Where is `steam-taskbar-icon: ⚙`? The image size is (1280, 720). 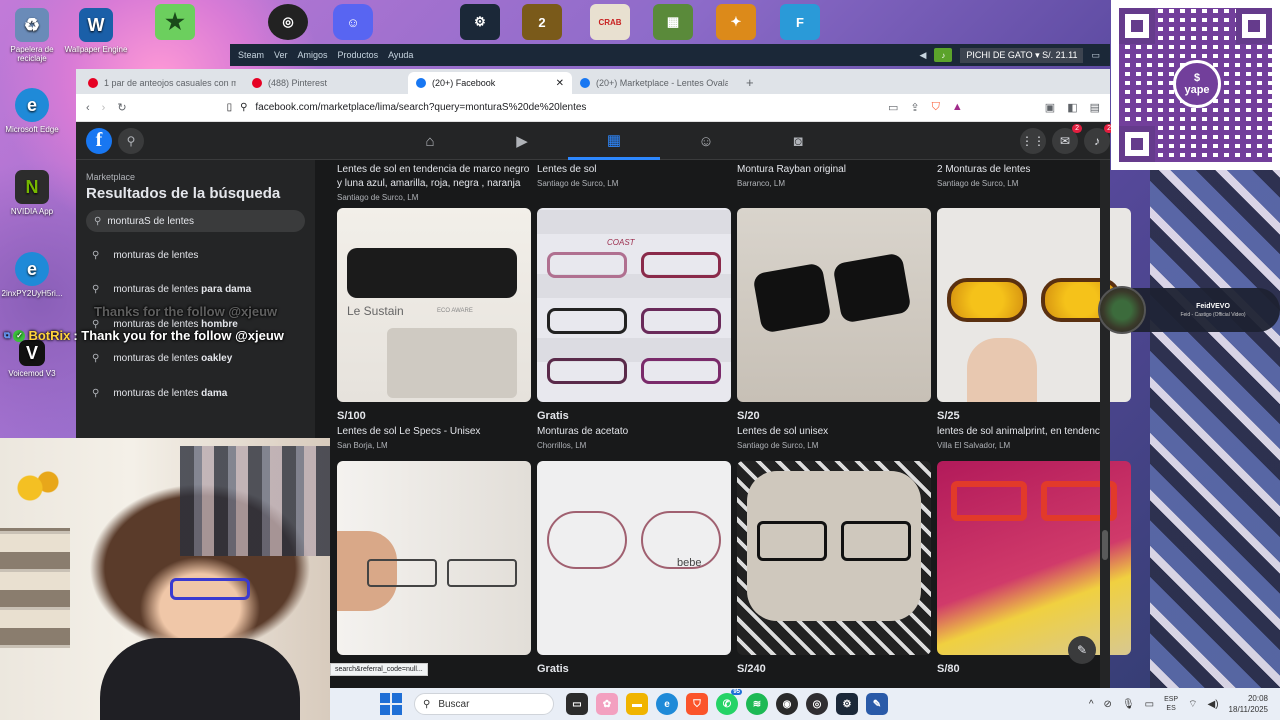 steam-taskbar-icon: ⚙ is located at coordinates (847, 704).